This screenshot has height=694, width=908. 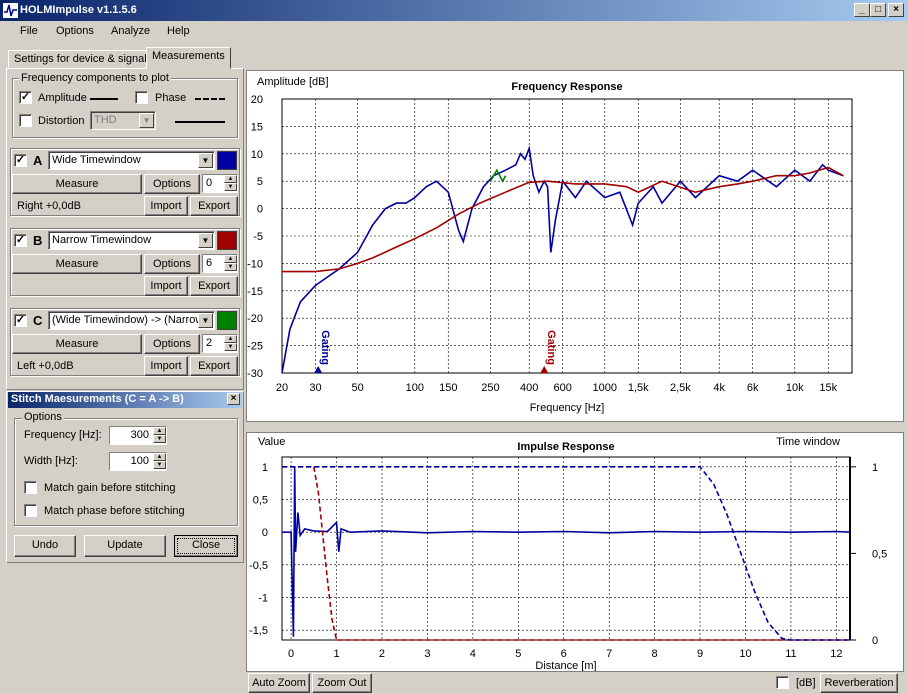 I want to click on ir-y-tick-label: -0,5, so click(x=258, y=566).